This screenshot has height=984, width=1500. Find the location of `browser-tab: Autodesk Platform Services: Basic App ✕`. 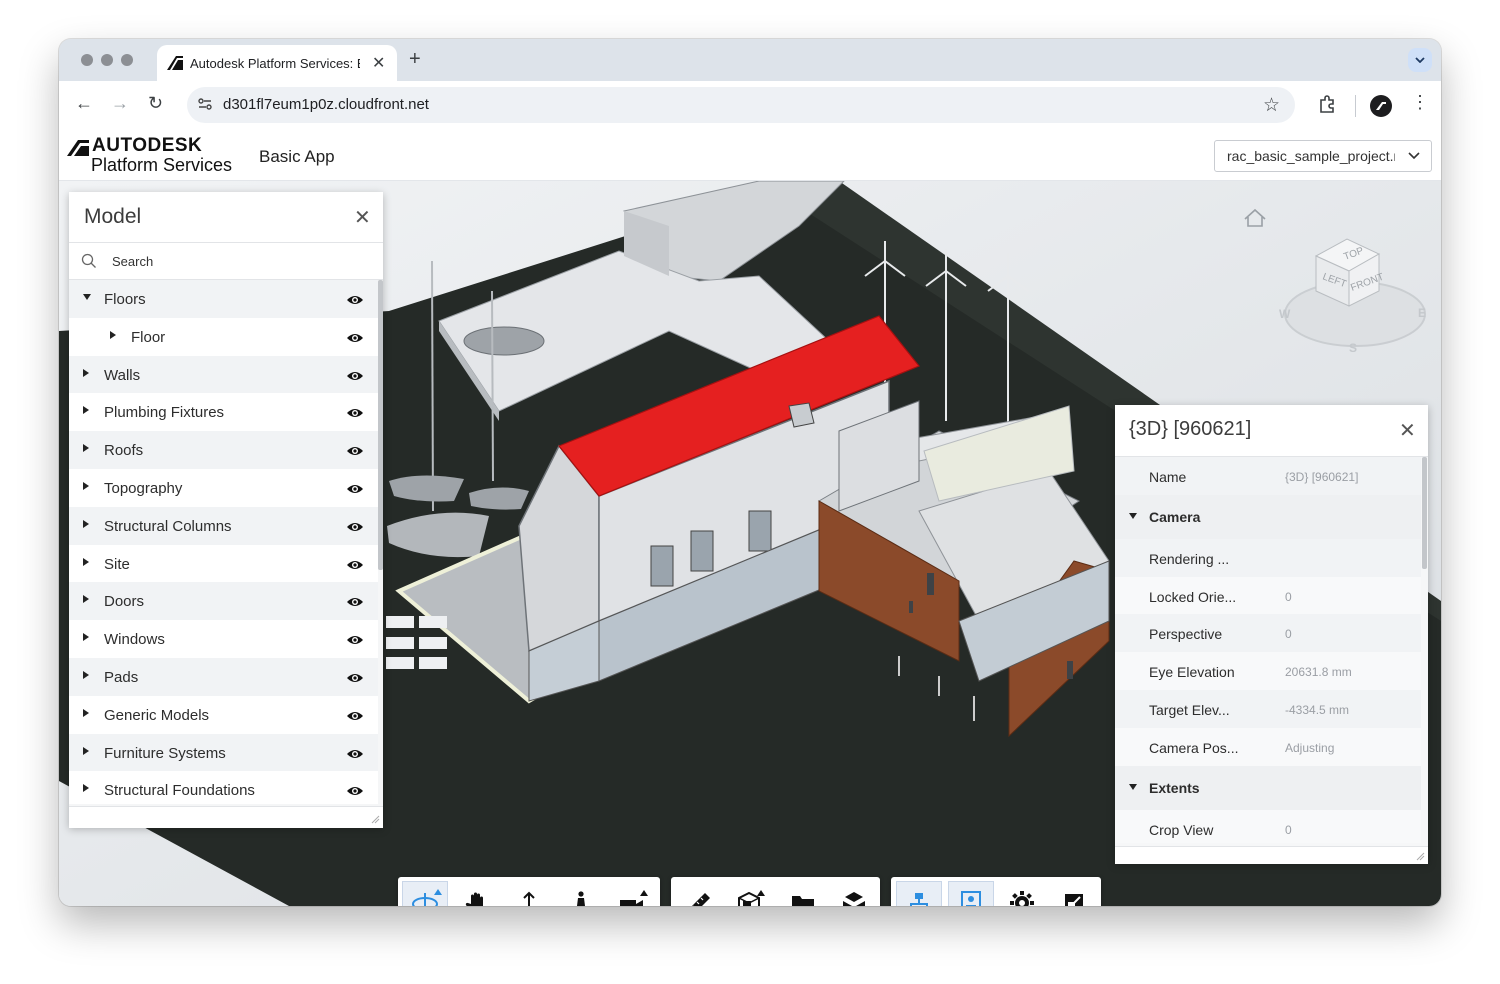

browser-tab: Autodesk Platform Services: Basic App ✕ is located at coordinates (277, 63).